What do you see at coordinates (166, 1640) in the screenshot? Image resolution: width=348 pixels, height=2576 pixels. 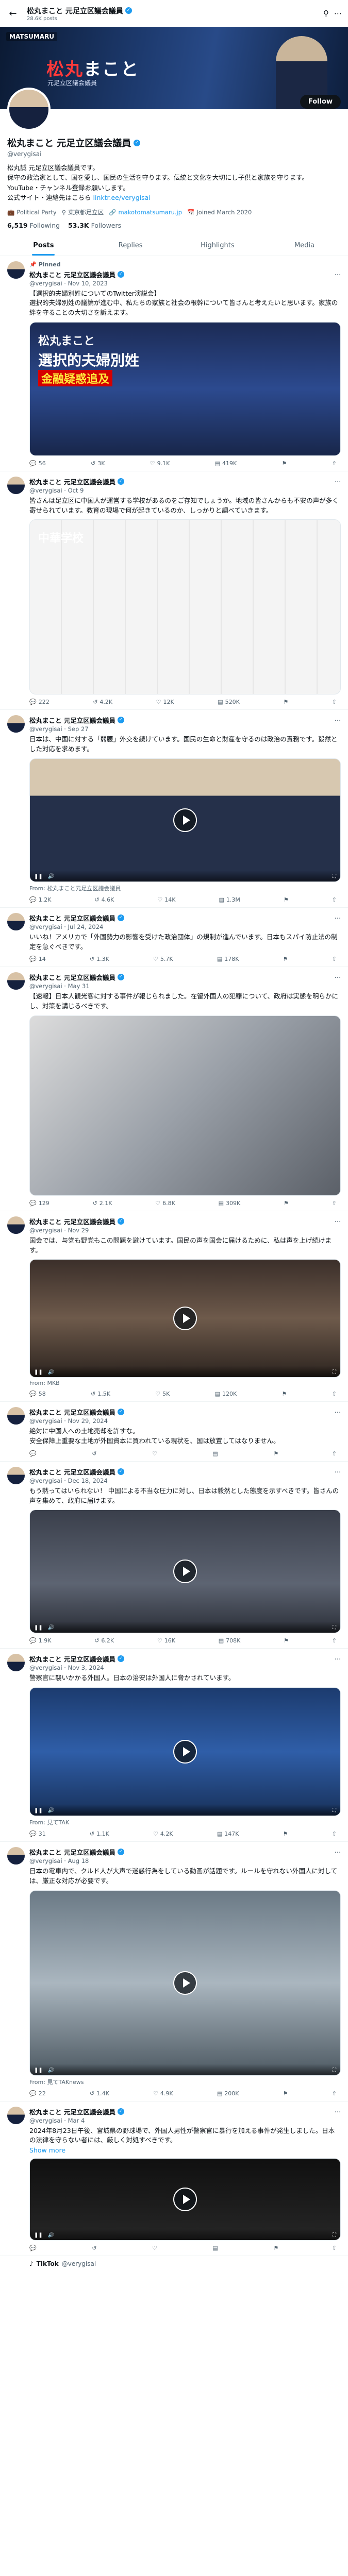 I see `like-button: ♡ 16K` at bounding box center [166, 1640].